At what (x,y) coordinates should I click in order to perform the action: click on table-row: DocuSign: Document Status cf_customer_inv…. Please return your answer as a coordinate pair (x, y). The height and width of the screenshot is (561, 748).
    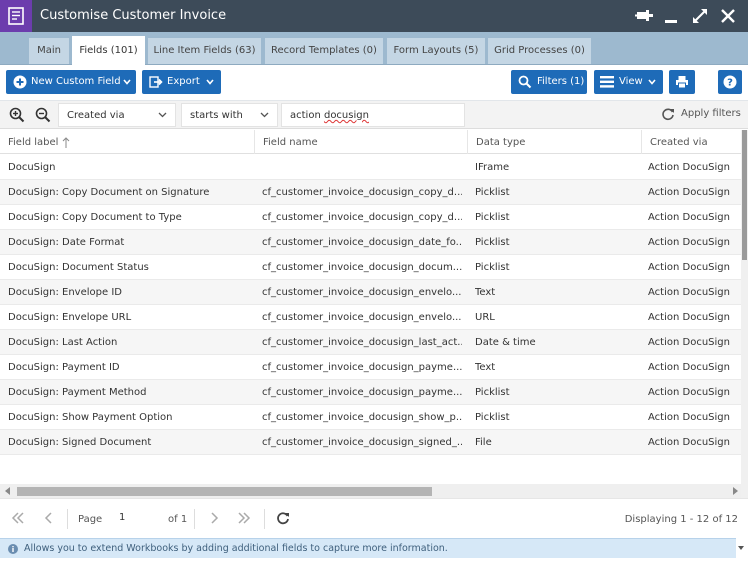
    Looking at the image, I should click on (370, 267).